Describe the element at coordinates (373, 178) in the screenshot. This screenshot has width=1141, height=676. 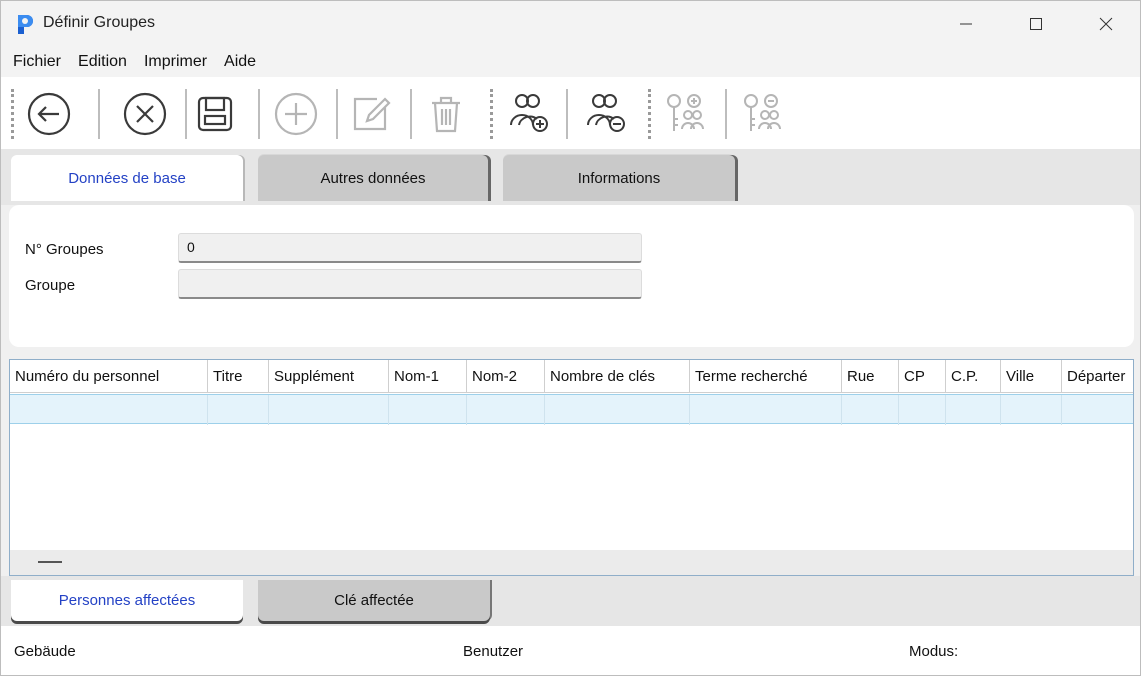
I see `tab-autres-donnees: Autres données` at that location.